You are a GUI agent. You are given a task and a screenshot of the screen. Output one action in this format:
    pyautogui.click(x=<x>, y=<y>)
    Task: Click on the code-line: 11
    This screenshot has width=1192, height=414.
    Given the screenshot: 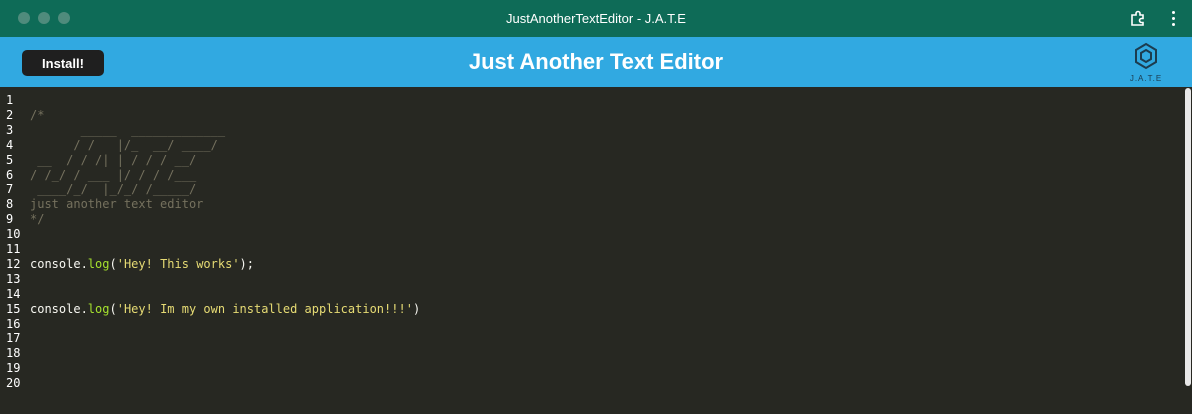 What is the action you would take?
    pyautogui.click(x=15, y=249)
    